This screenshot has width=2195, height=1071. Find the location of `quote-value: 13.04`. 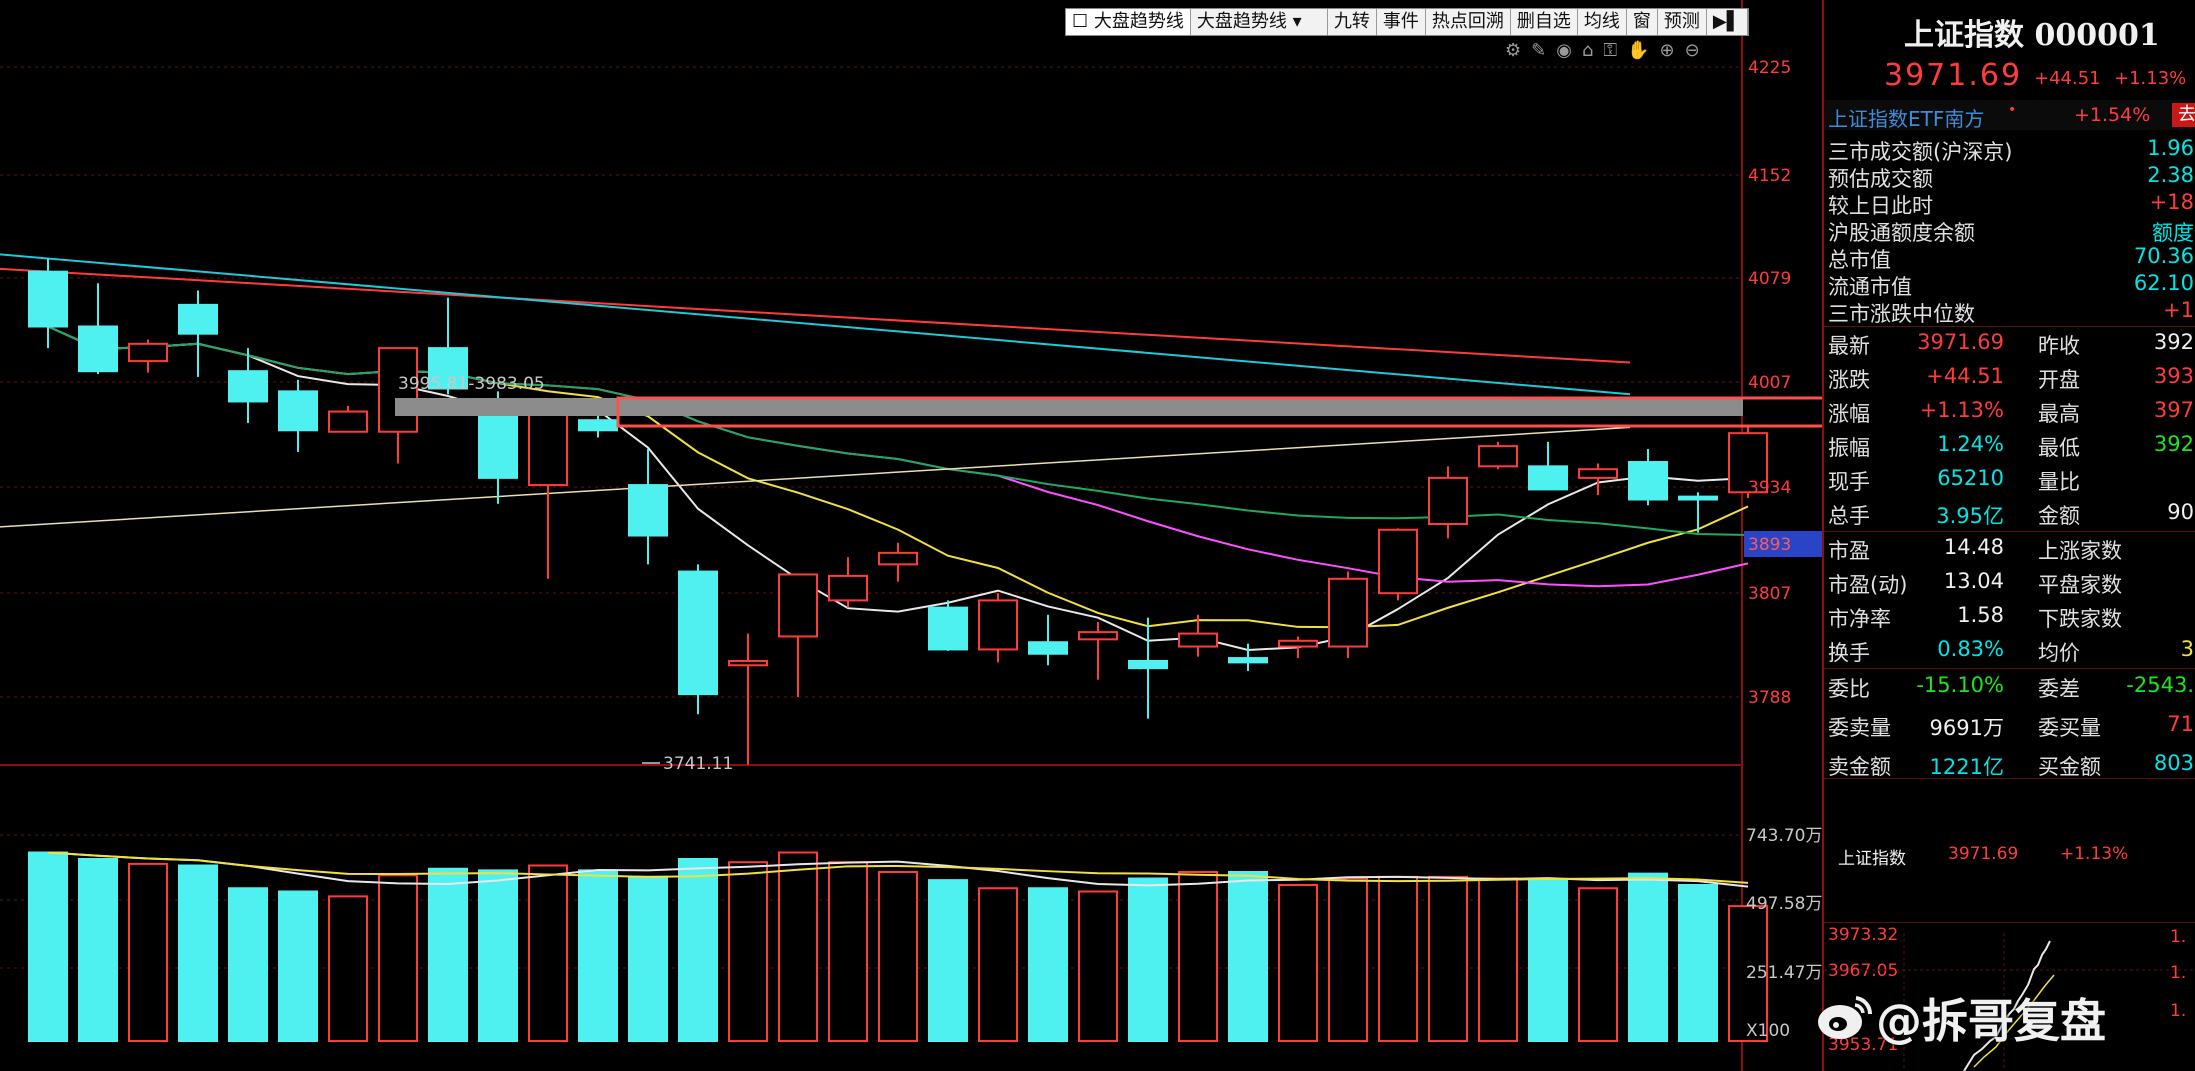

quote-value: 13.04 is located at coordinates (1973, 581).